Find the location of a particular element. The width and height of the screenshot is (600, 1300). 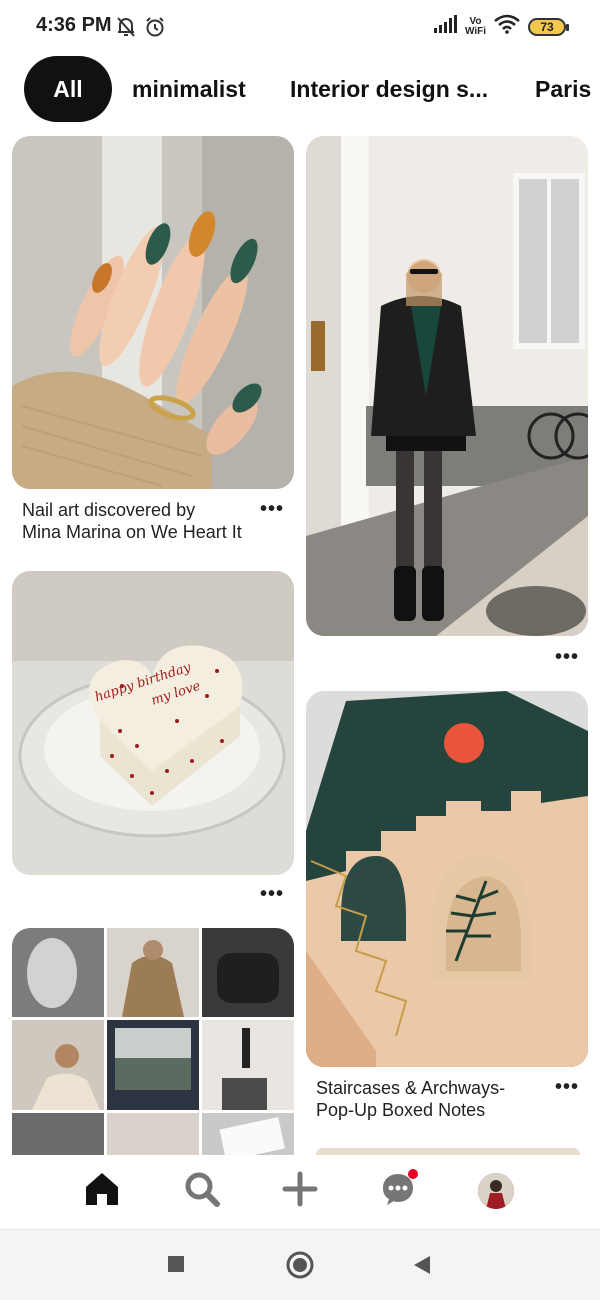

home-icon is located at coordinates (102, 1191).